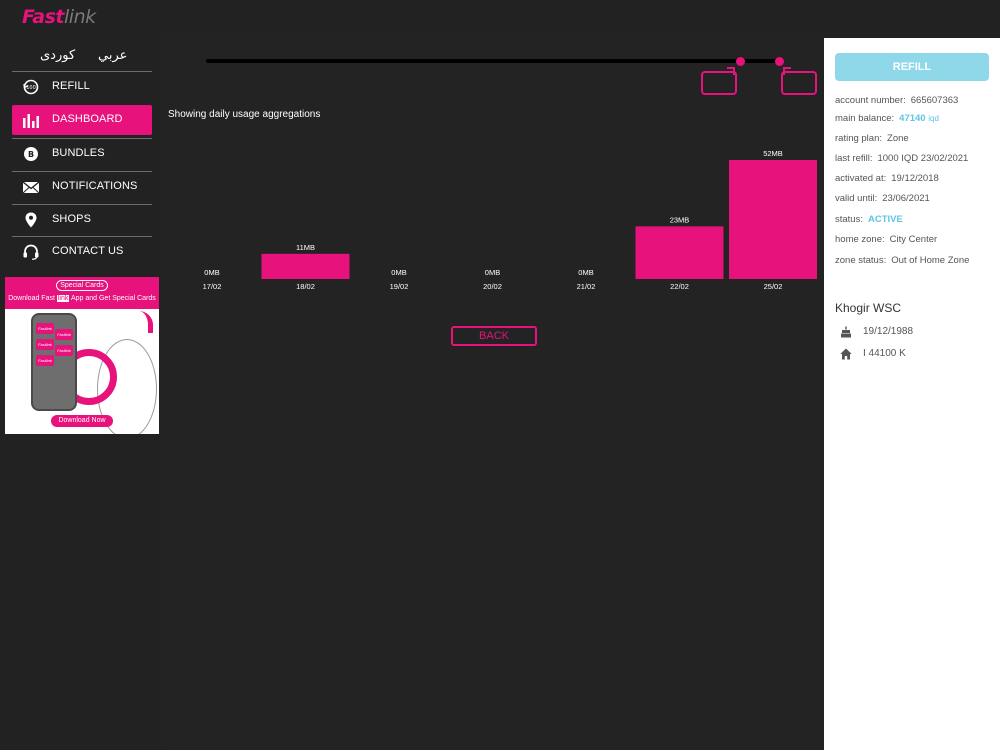  I want to click on home-zone-row: home zone: City Center, so click(886, 239).